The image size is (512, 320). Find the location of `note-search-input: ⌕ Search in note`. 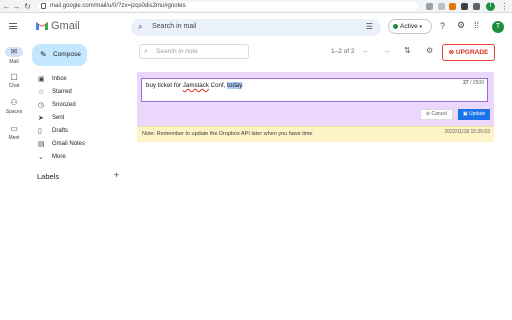

note-search-input: ⌕ Search in note is located at coordinates (194, 51).